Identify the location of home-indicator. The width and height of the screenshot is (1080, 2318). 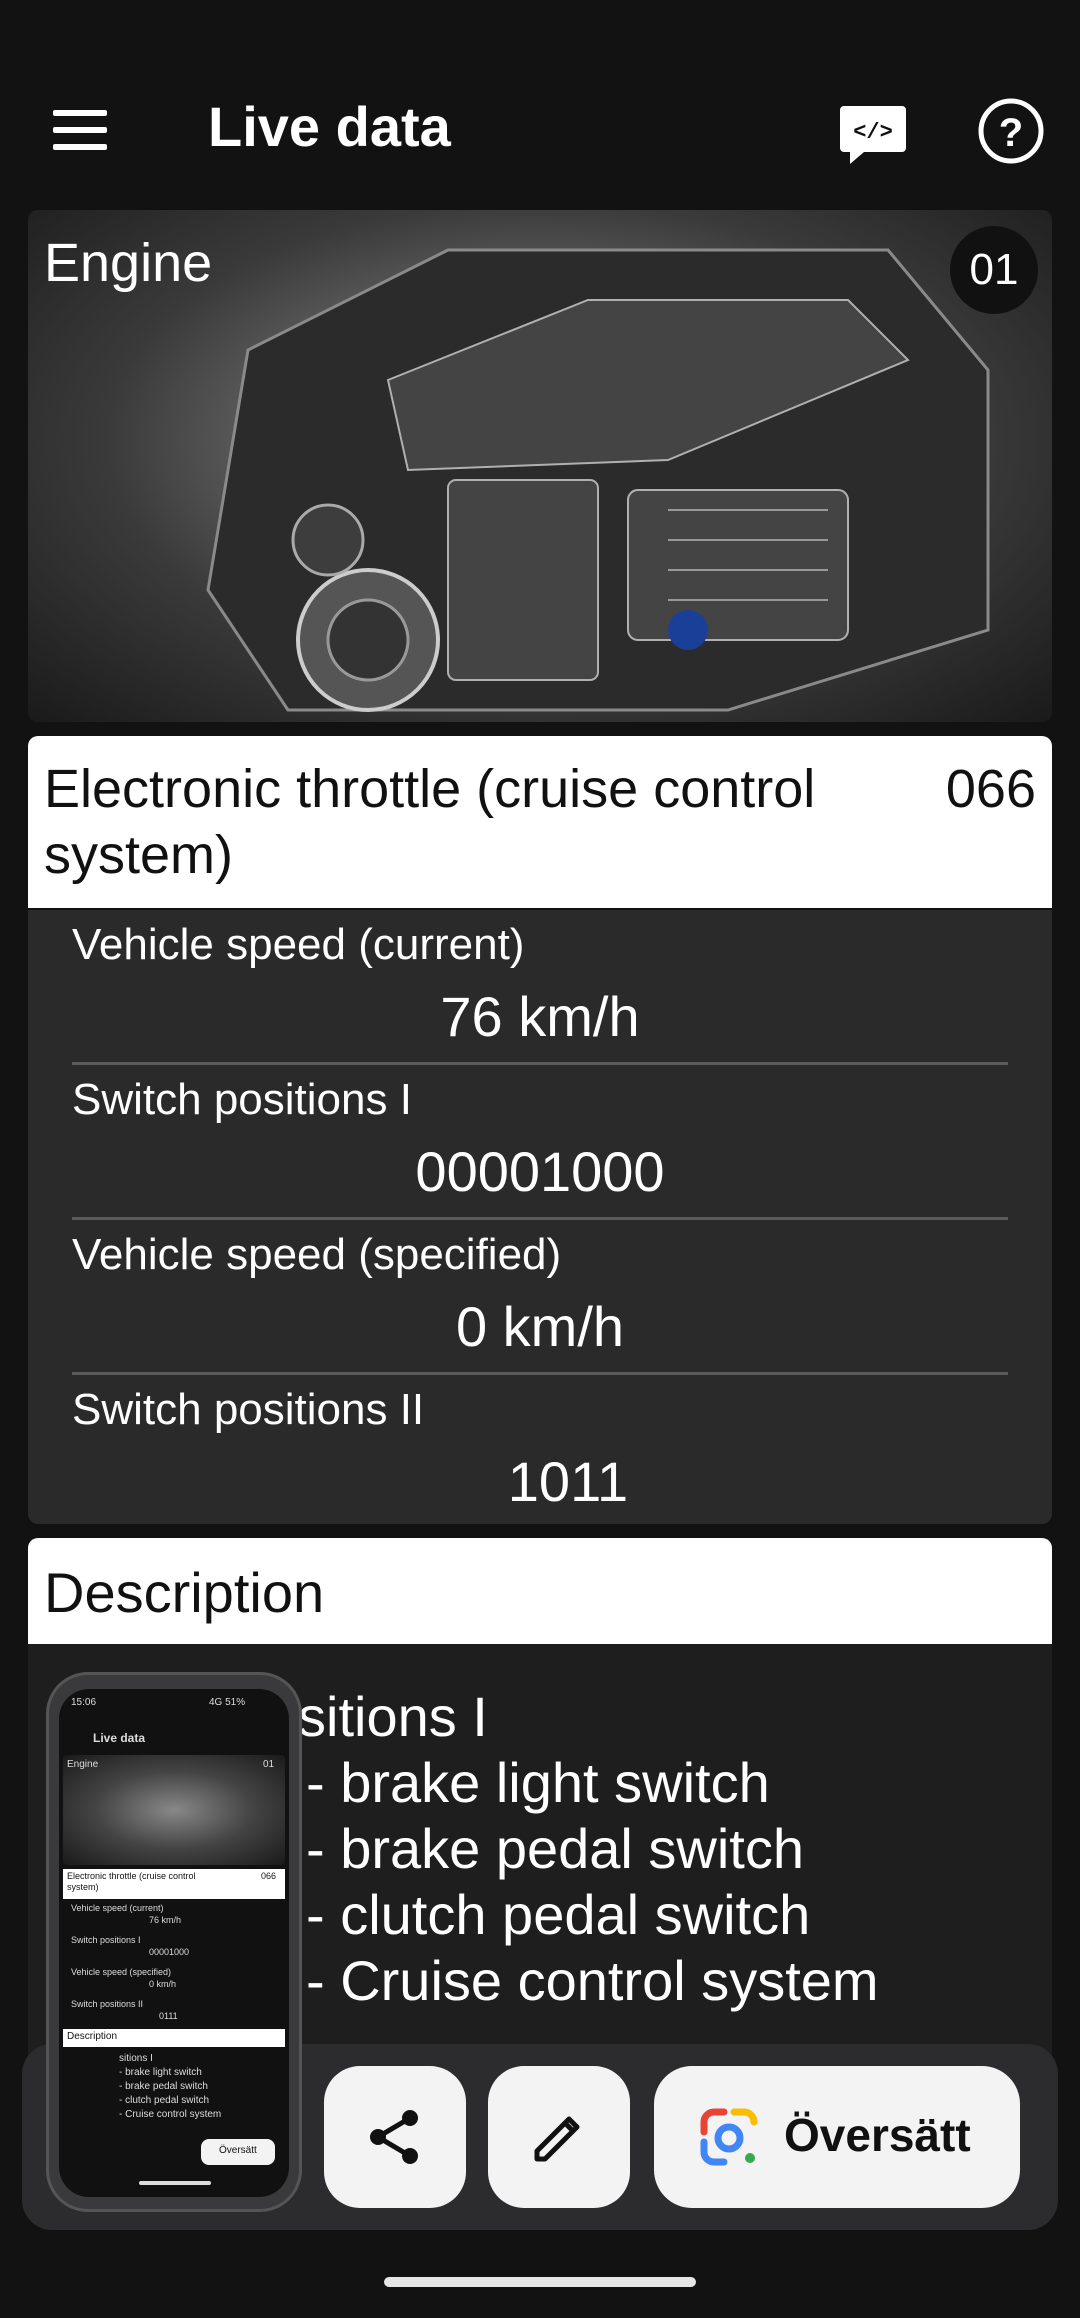
(540, 2282).